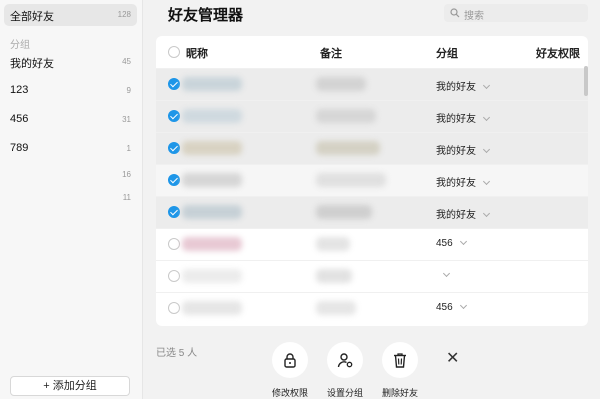  I want to click on sidebar-item-count: 1, so click(128, 148).